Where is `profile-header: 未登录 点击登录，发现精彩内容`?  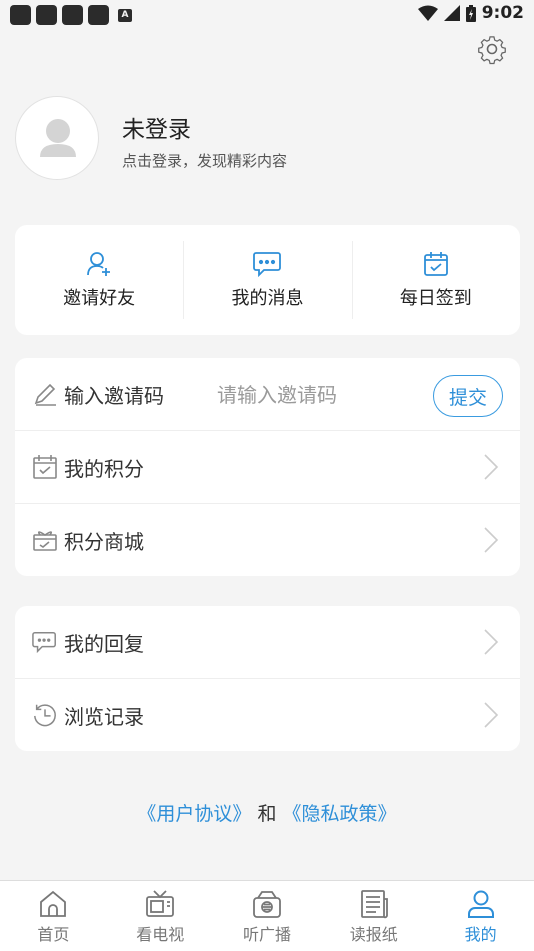
profile-header: 未登录 点击登录，发现精彩内容 is located at coordinates (225, 139).